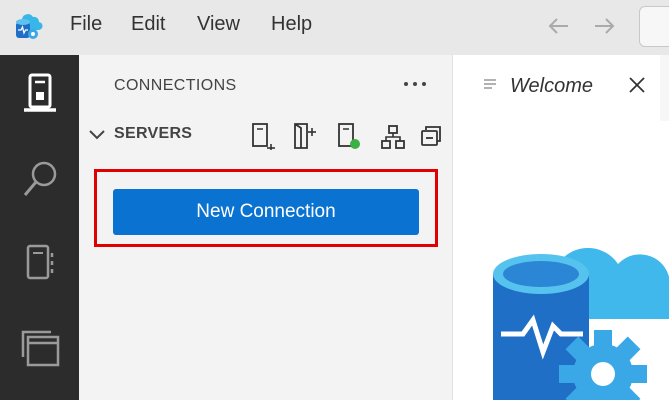  Describe the element at coordinates (551, 86) in the screenshot. I see `tab-welcome-label: Welcome` at that location.